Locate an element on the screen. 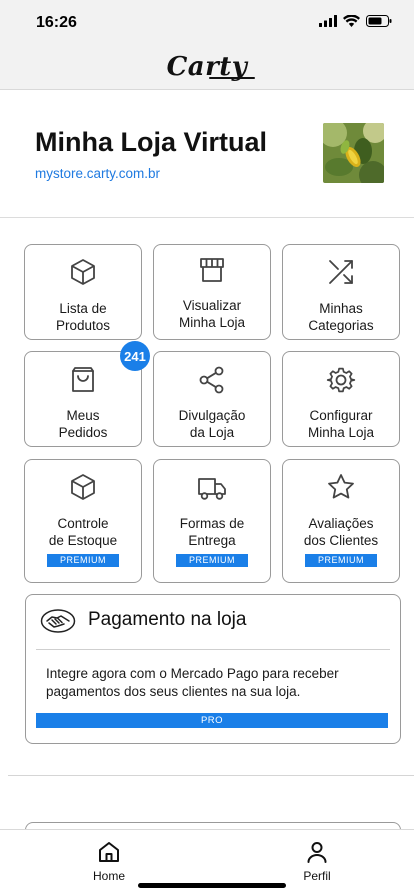 Image resolution: width=414 pixels, height=888 pixels. status-icons is located at coordinates (355, 21).